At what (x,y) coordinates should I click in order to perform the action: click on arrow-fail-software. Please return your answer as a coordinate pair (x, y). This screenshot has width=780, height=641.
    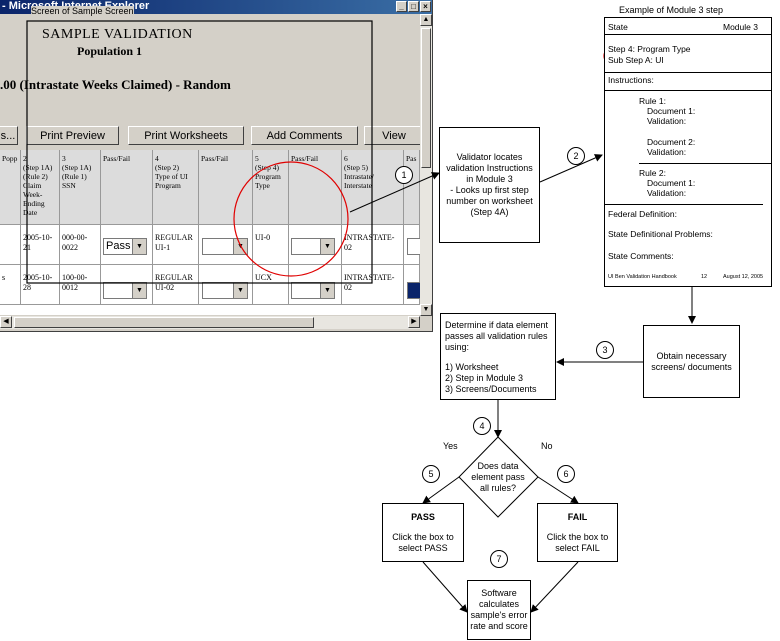
    Looking at the image, I should click on (554, 587).